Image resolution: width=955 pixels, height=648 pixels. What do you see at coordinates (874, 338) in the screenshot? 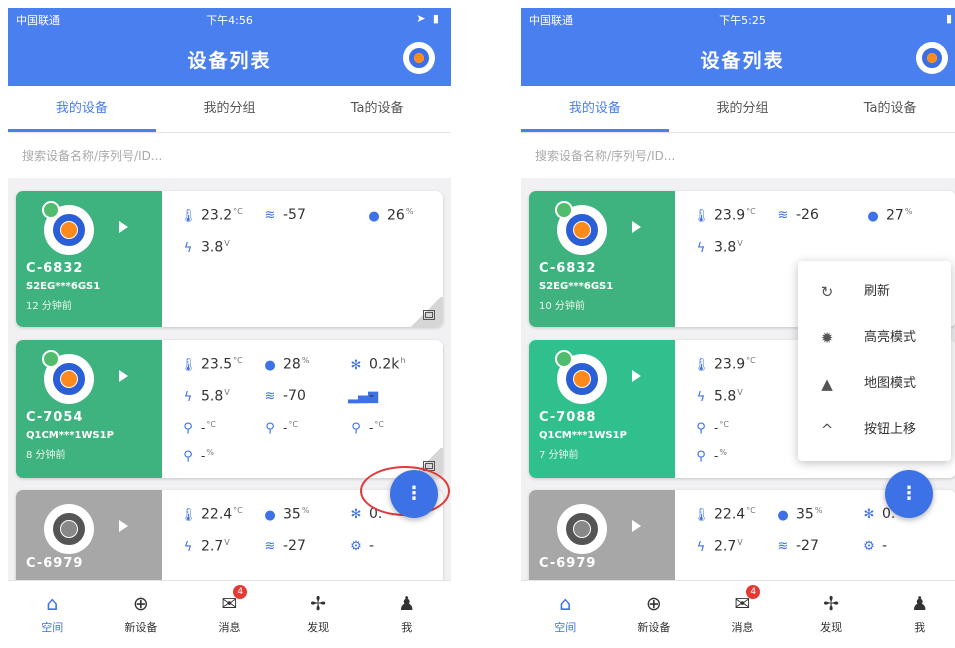
I see `menu-item-highlight-mode: ✹ 高亮模式` at bounding box center [874, 338].